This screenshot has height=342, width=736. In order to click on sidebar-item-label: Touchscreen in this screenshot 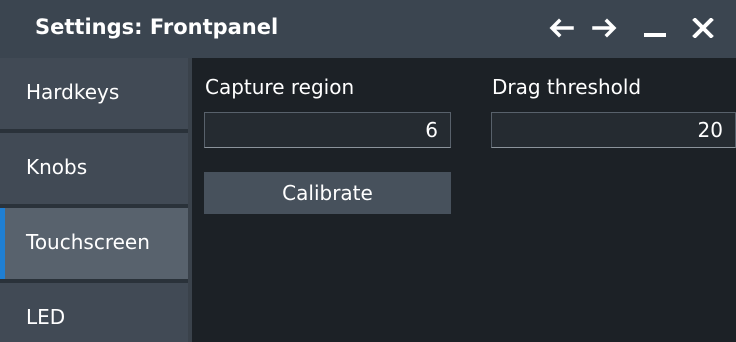, I will do `click(88, 242)`.